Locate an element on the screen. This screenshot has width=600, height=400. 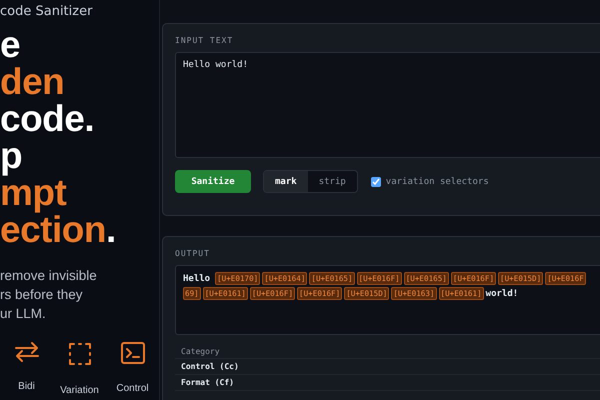
table-cell: Control (Cc) is located at coordinates (387, 367).